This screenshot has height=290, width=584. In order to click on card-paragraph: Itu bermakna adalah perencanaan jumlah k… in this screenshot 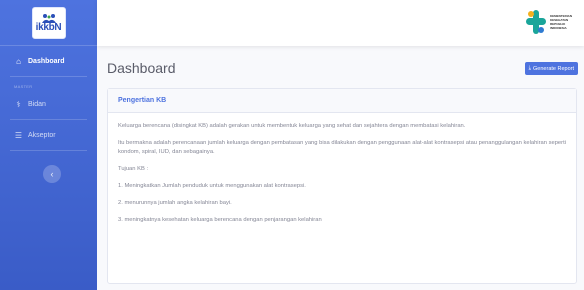, I will do `click(342, 147)`.